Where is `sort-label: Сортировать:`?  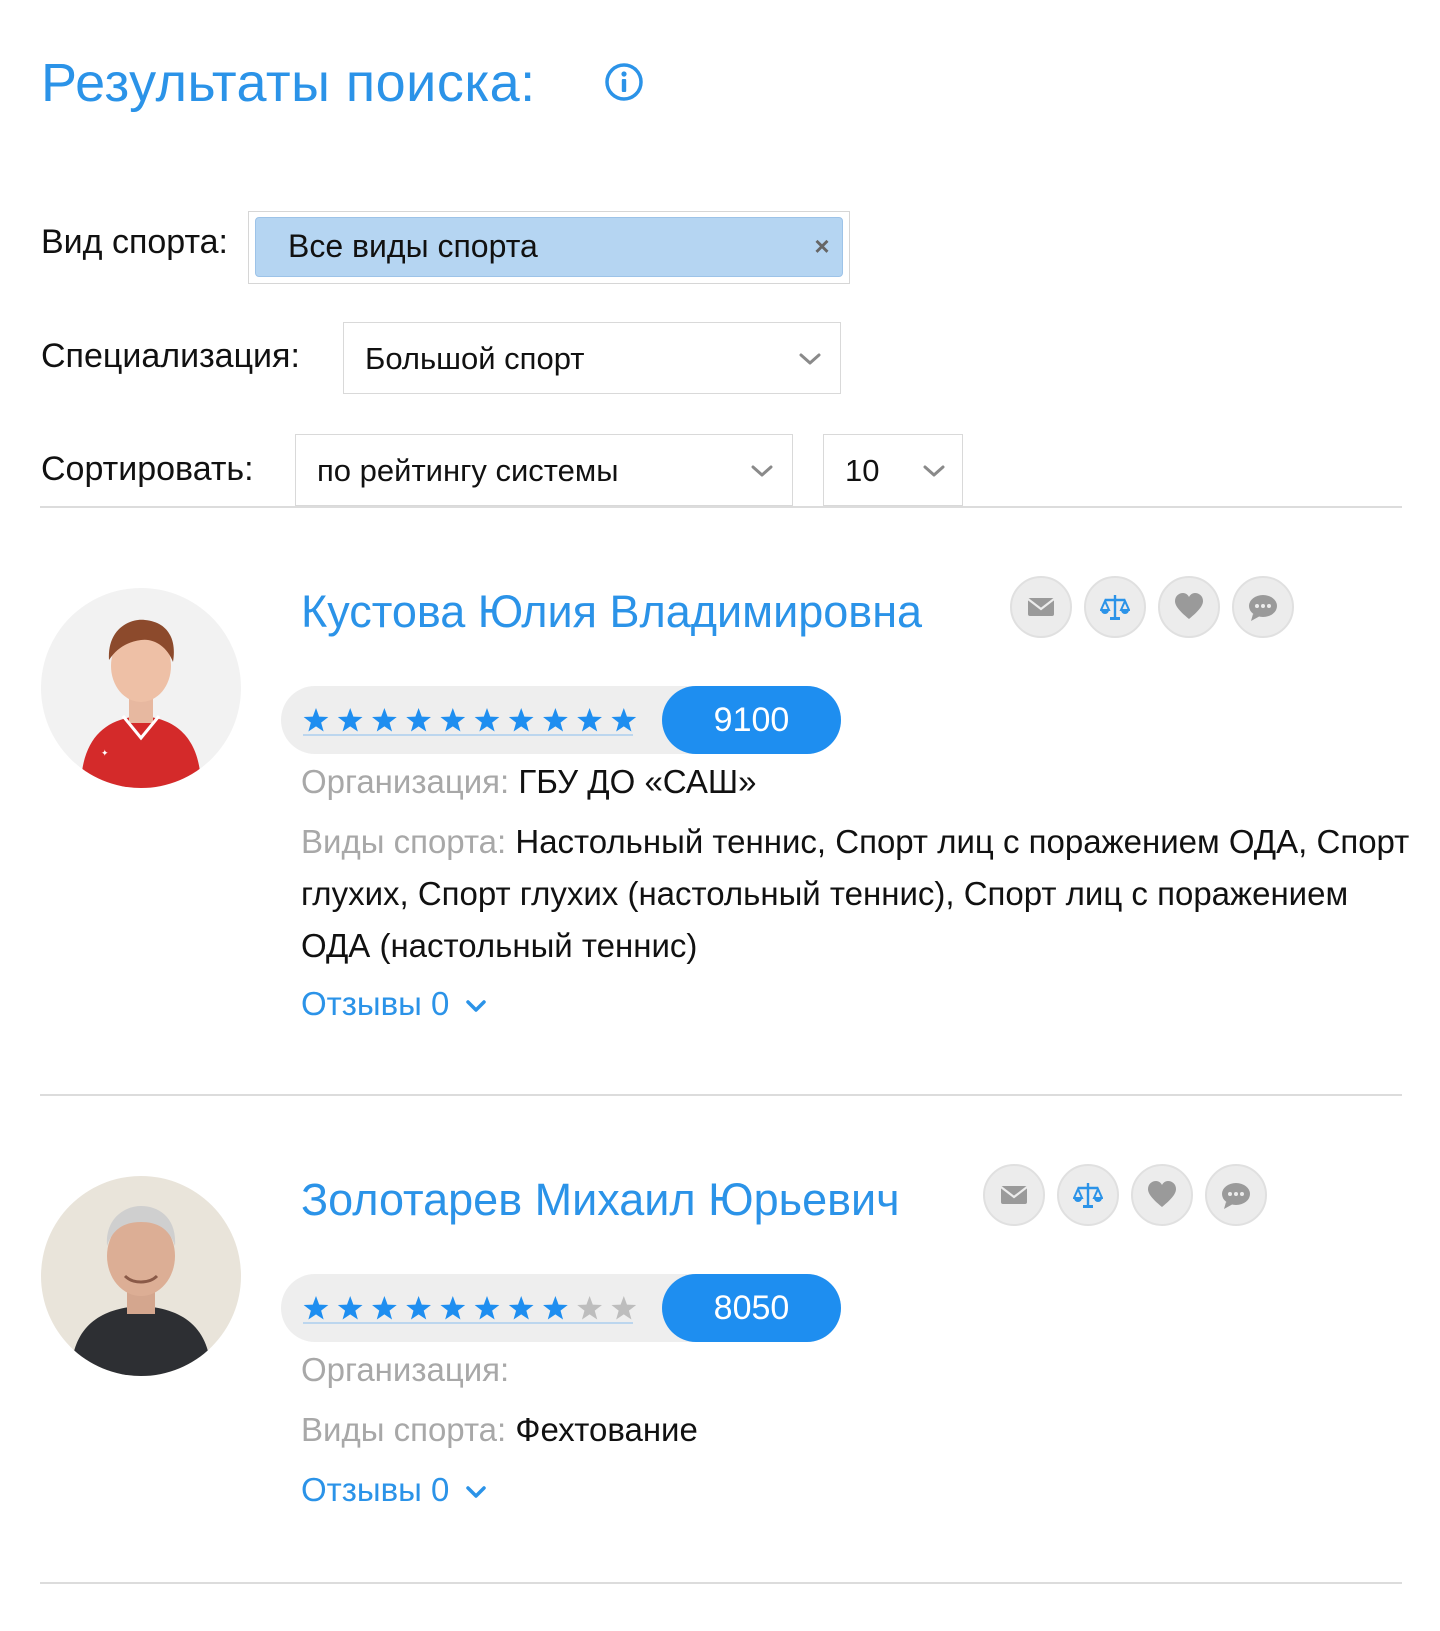 sort-label: Сортировать: is located at coordinates (147, 469).